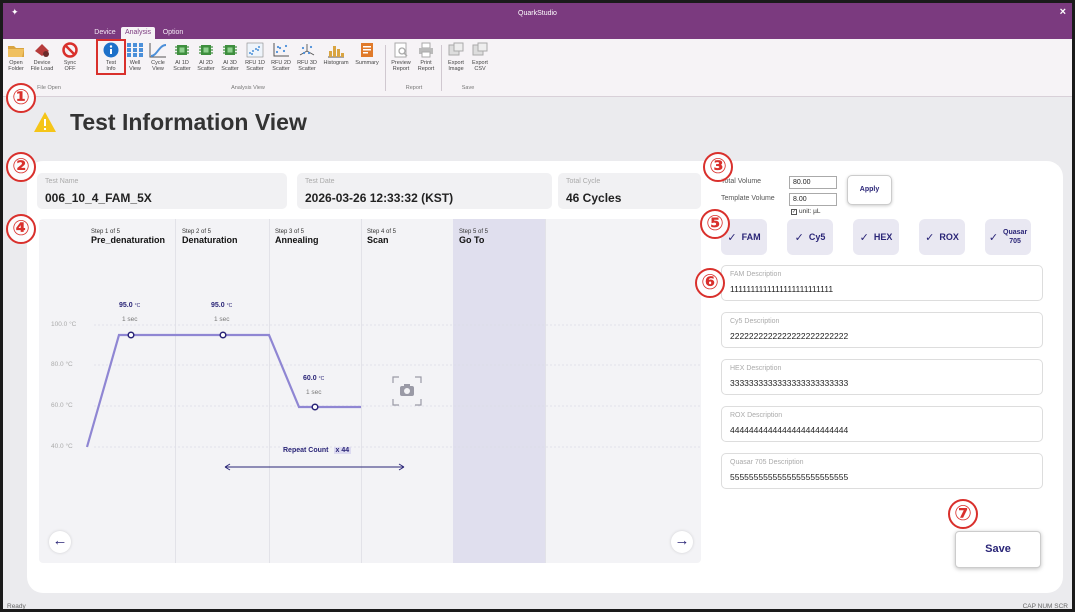  Describe the element at coordinates (456, 49) in the screenshot. I see `export-image-icon` at that location.